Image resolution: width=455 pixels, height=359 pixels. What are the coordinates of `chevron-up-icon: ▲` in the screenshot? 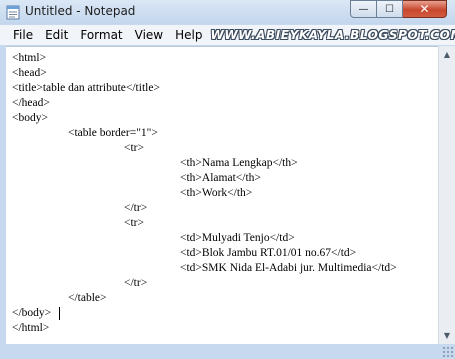 It's located at (447, 54).